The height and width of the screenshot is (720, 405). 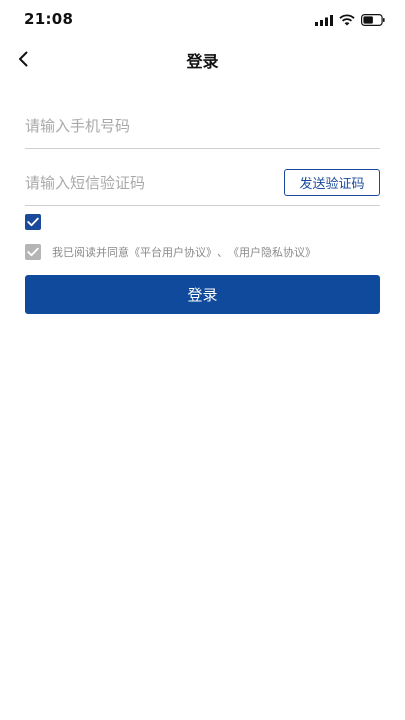 What do you see at coordinates (272, 252) in the screenshot?
I see `privacy-agreement-link: 《用户隐私协议》` at bounding box center [272, 252].